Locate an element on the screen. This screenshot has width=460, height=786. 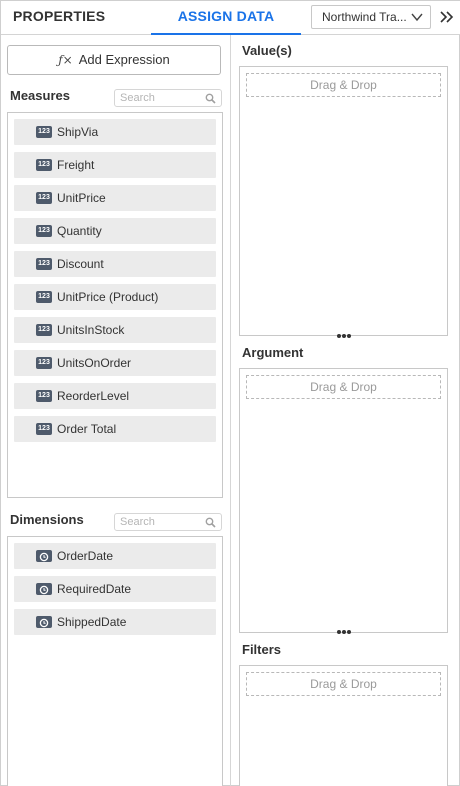
add-expression-label: Add Expression is located at coordinates (124, 59).